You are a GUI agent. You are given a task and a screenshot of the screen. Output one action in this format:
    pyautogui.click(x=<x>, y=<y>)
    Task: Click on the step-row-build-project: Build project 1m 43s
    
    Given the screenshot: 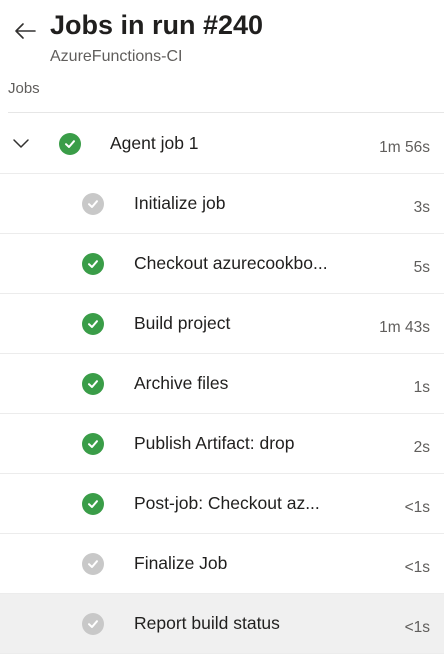 What is the action you would take?
    pyautogui.click(x=222, y=324)
    